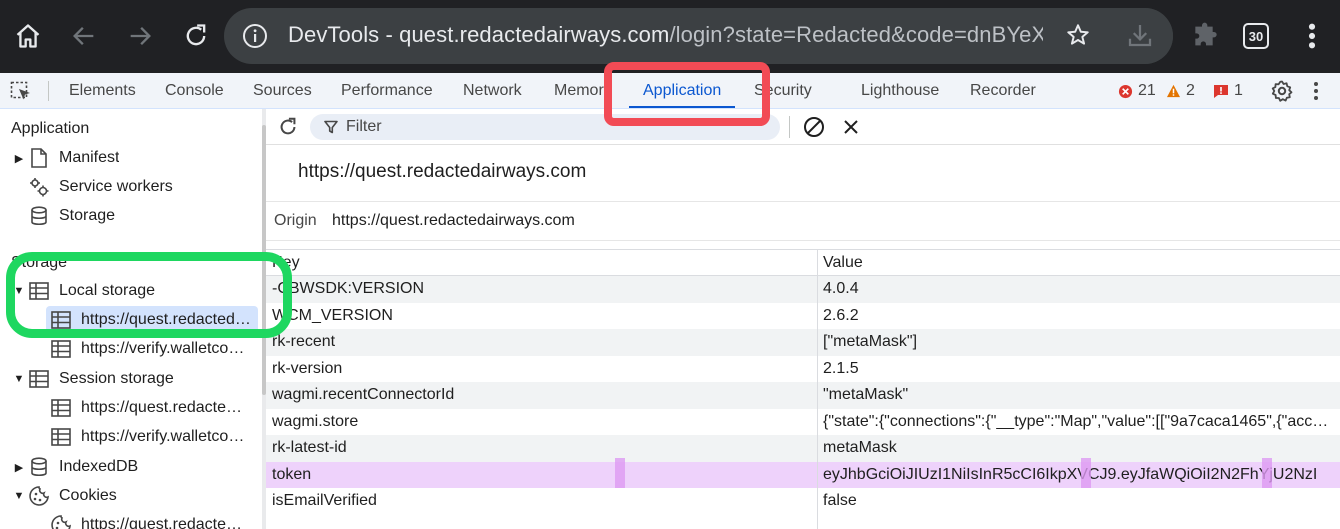  What do you see at coordinates (542, 395) in the screenshot?
I see `row-key: wagmi.recentConnectorId` at bounding box center [542, 395].